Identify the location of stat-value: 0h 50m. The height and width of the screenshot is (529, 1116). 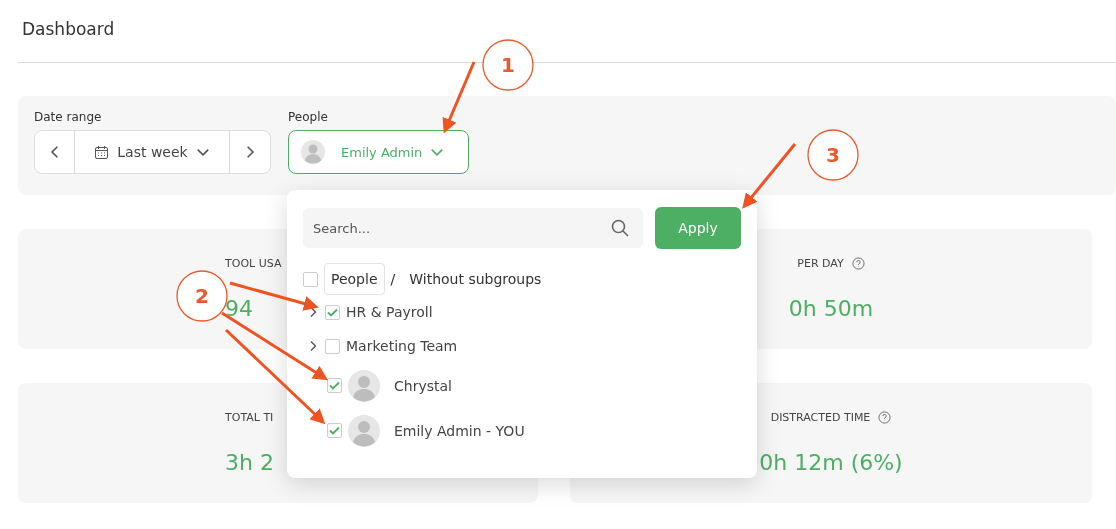
(831, 309).